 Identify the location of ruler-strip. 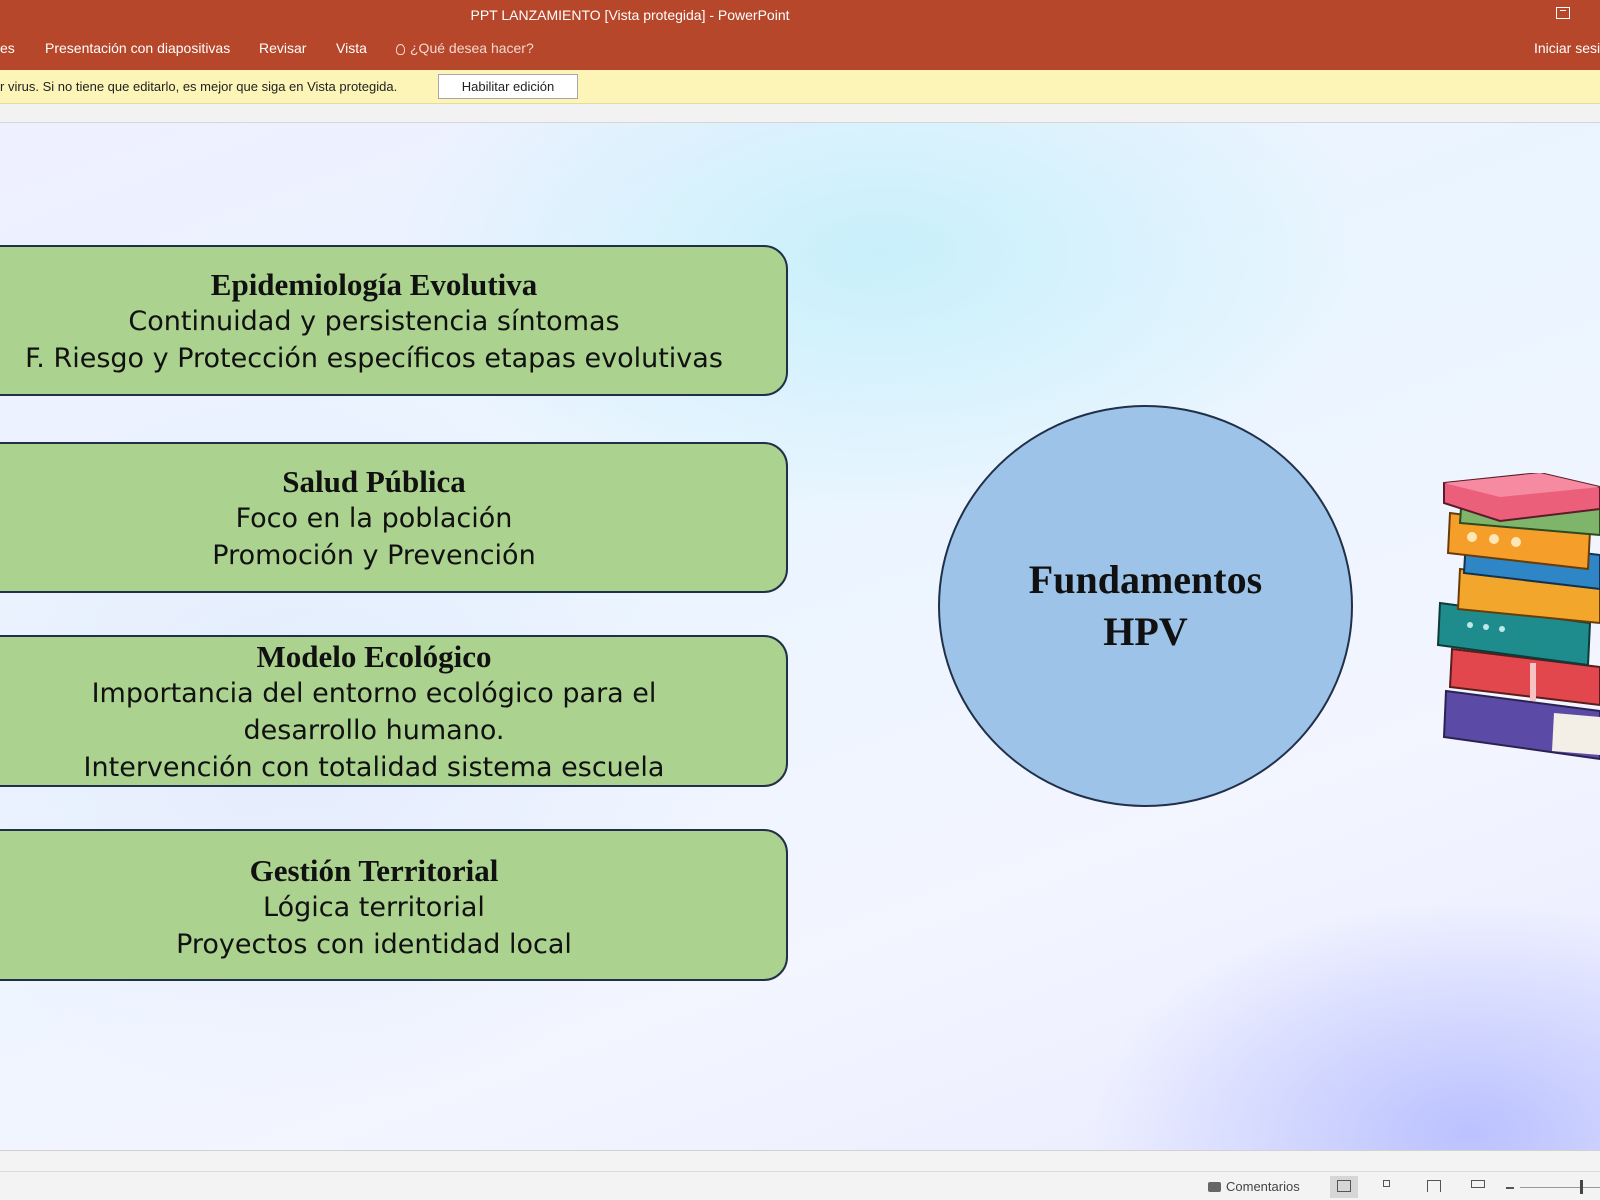
(800, 113).